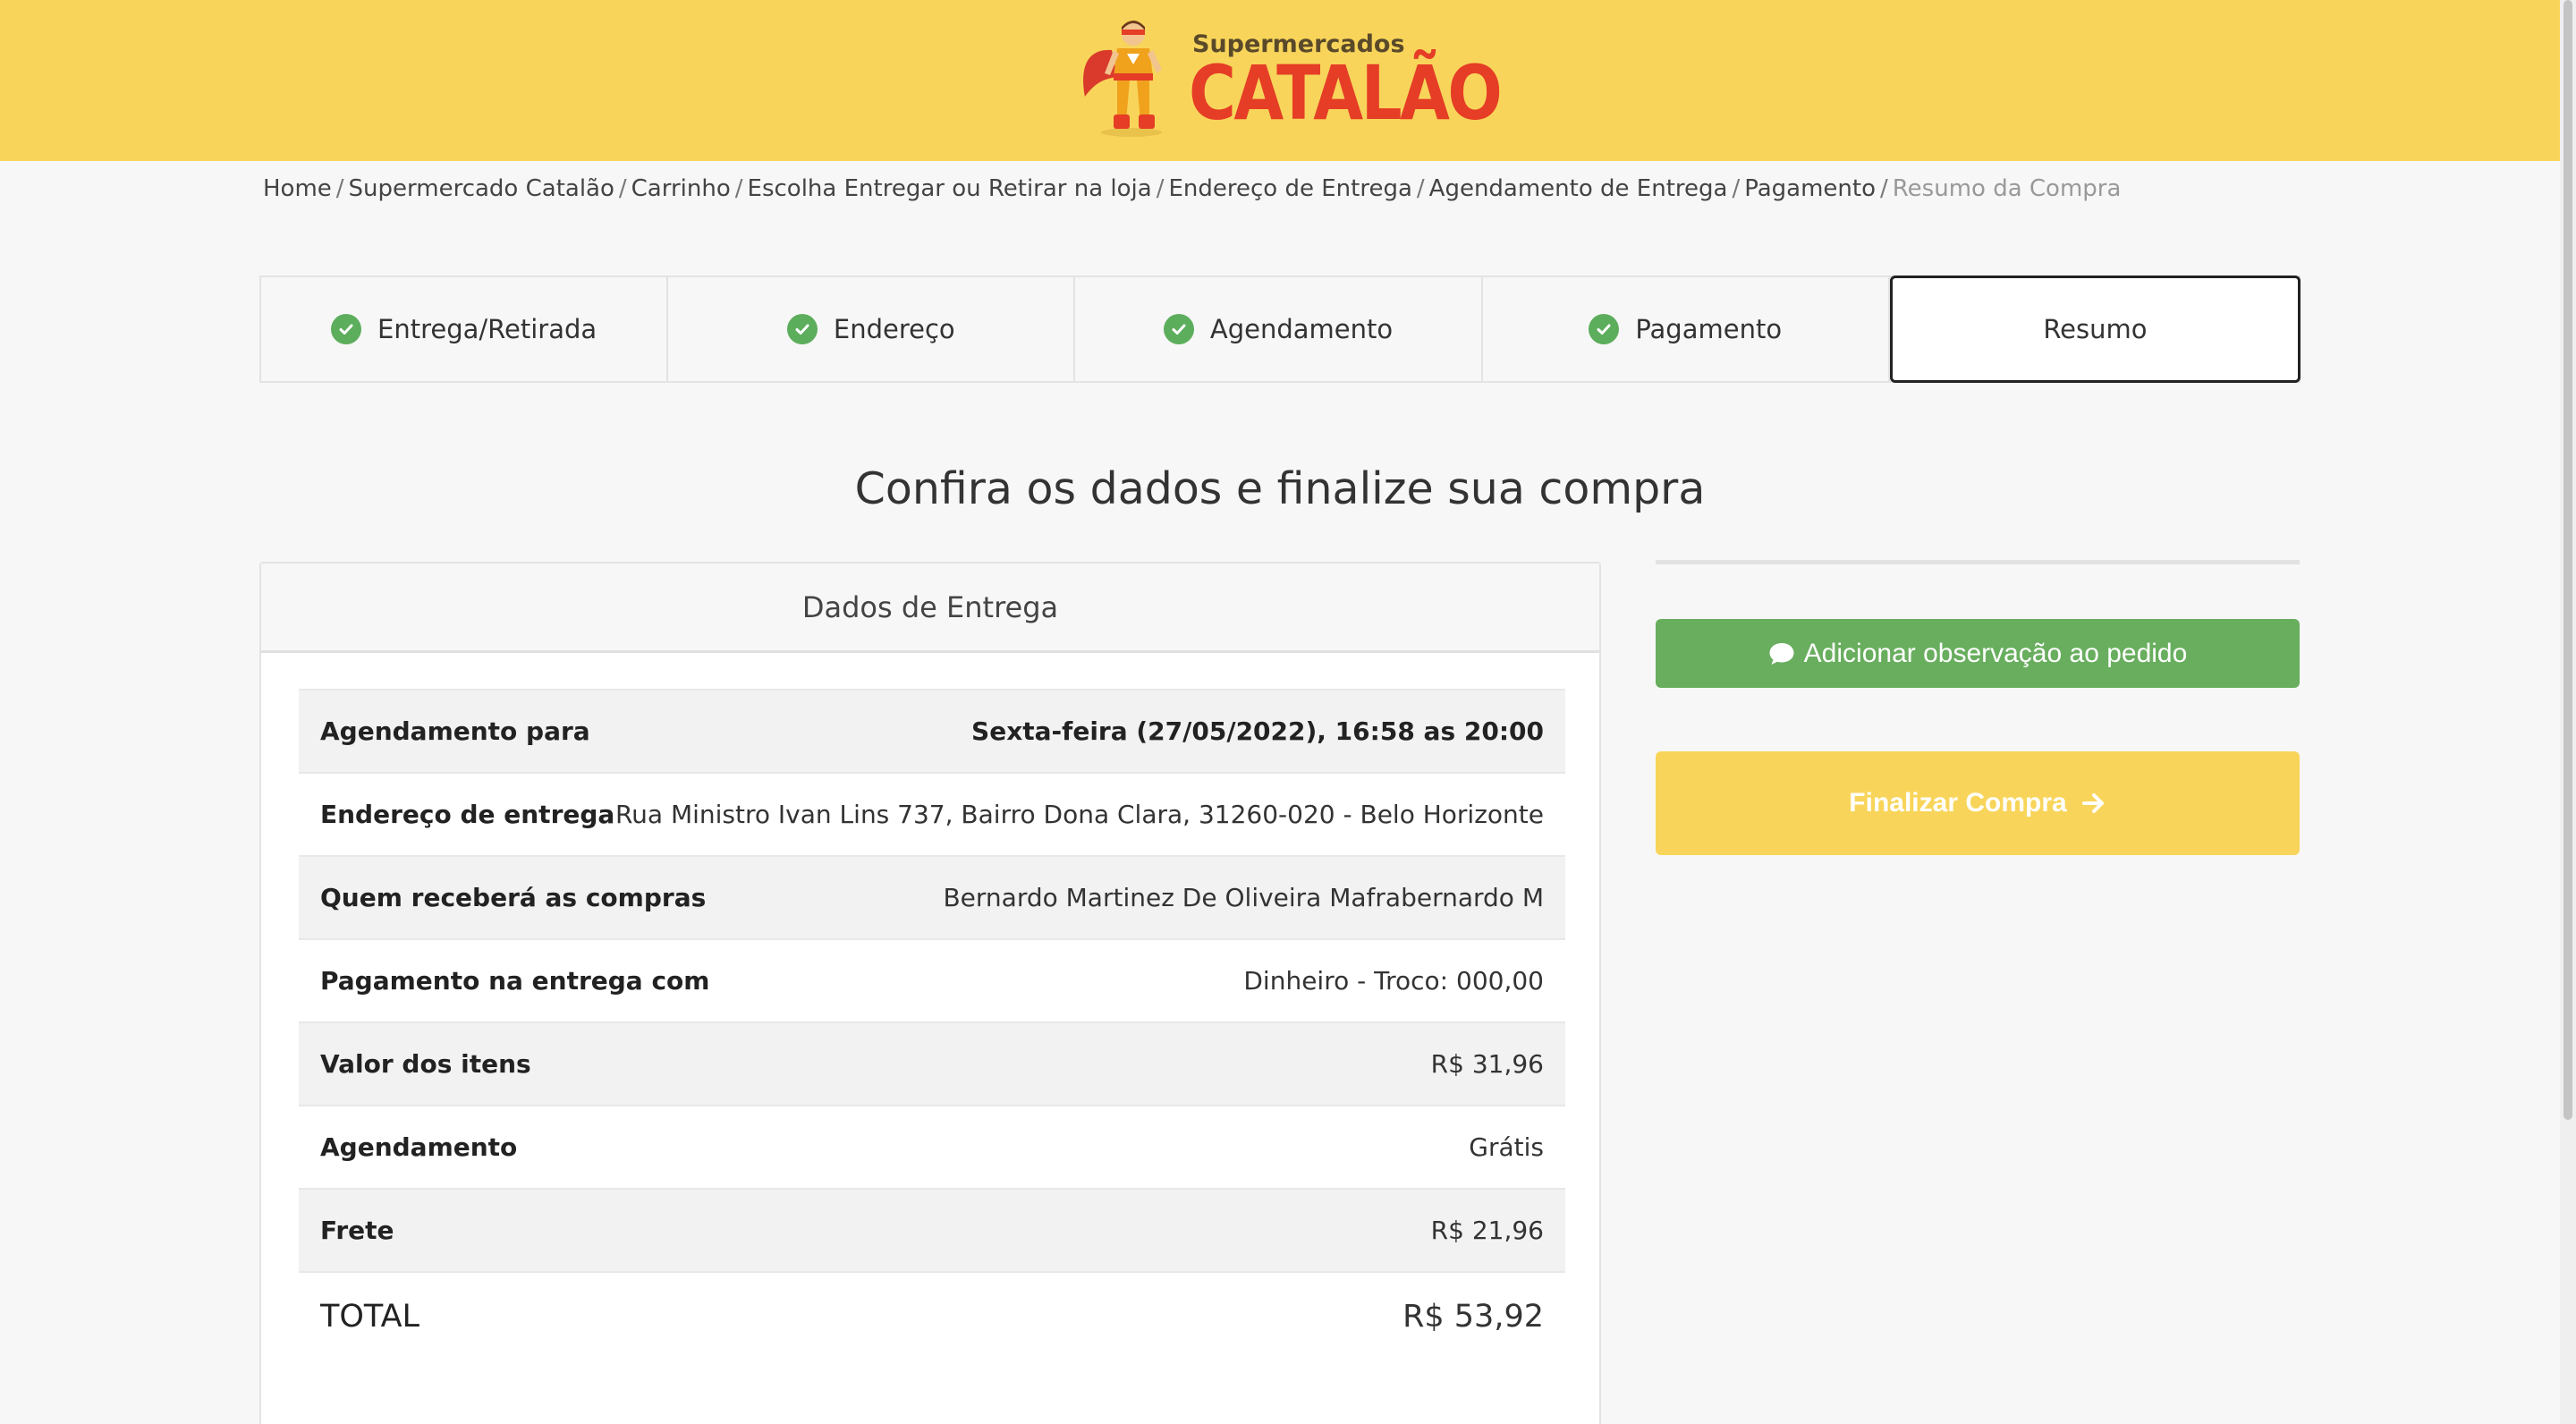 The image size is (2576, 1424). Describe the element at coordinates (1781, 653) in the screenshot. I see `comment-icon` at that location.